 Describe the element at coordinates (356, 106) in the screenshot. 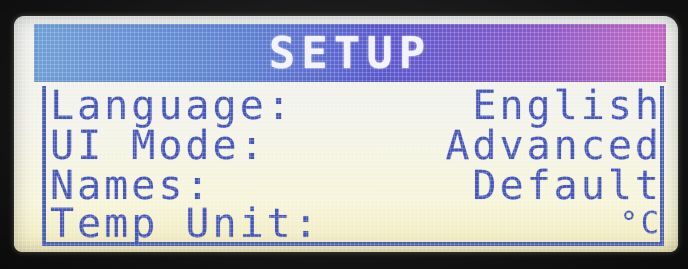

I see `setting-row-language: Language: English` at that location.